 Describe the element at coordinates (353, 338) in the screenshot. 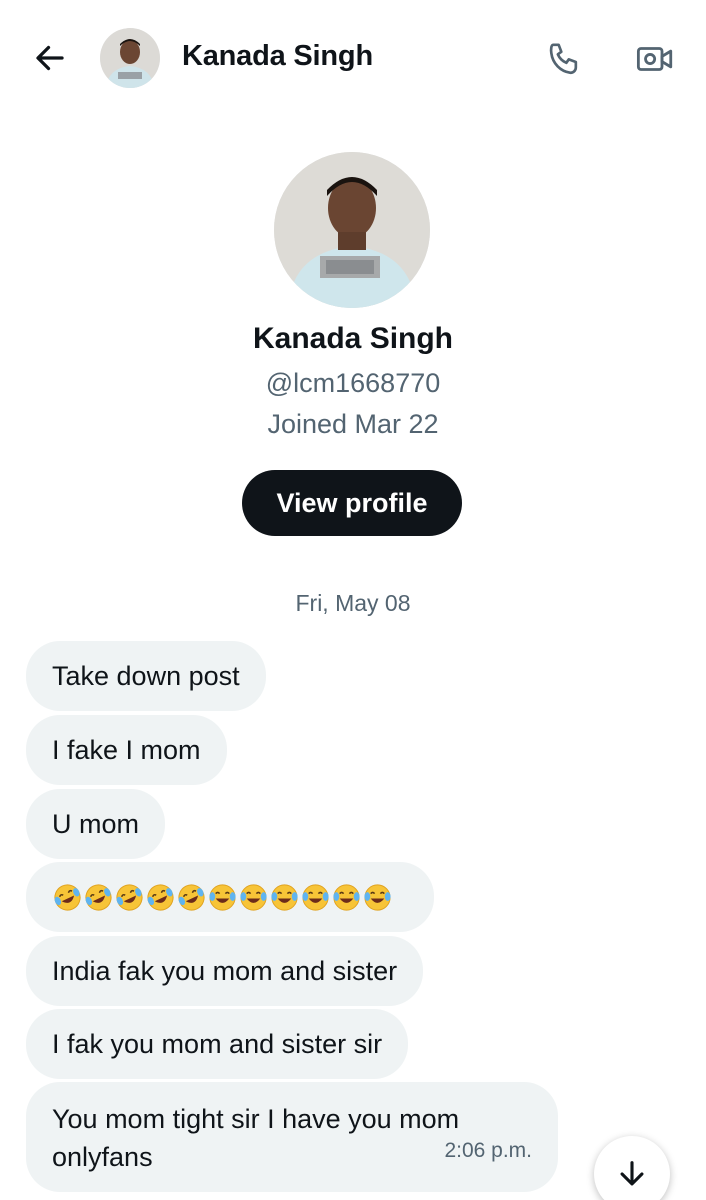

I see `profile-name: Kanada Singh` at that location.